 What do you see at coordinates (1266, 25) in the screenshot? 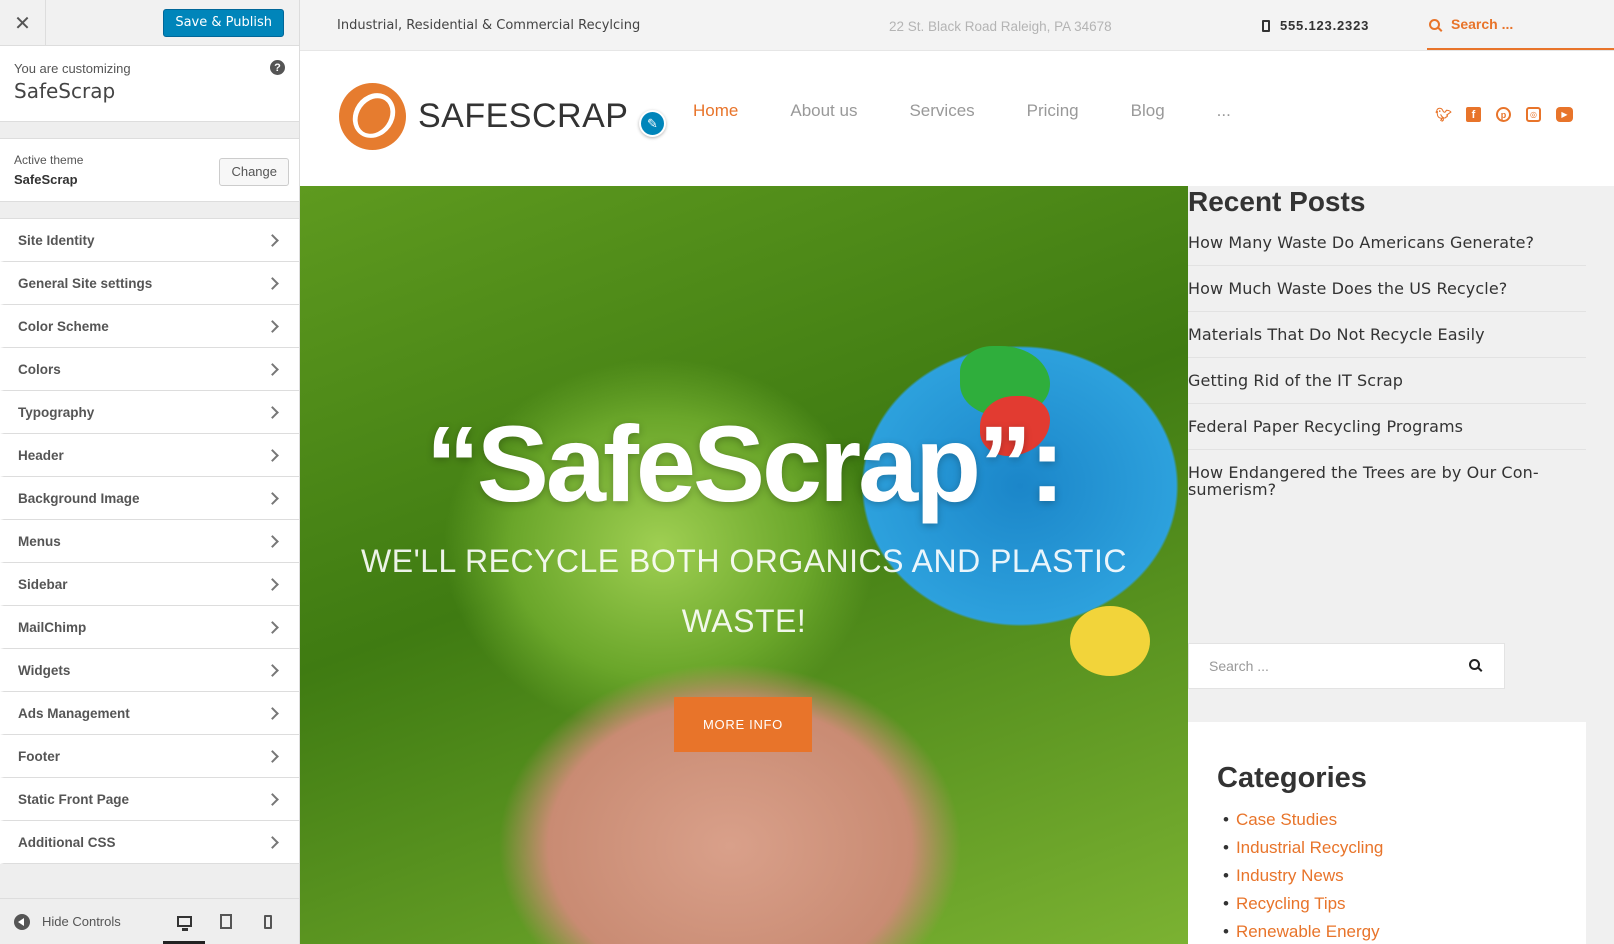
I see `phone-icon` at bounding box center [1266, 25].